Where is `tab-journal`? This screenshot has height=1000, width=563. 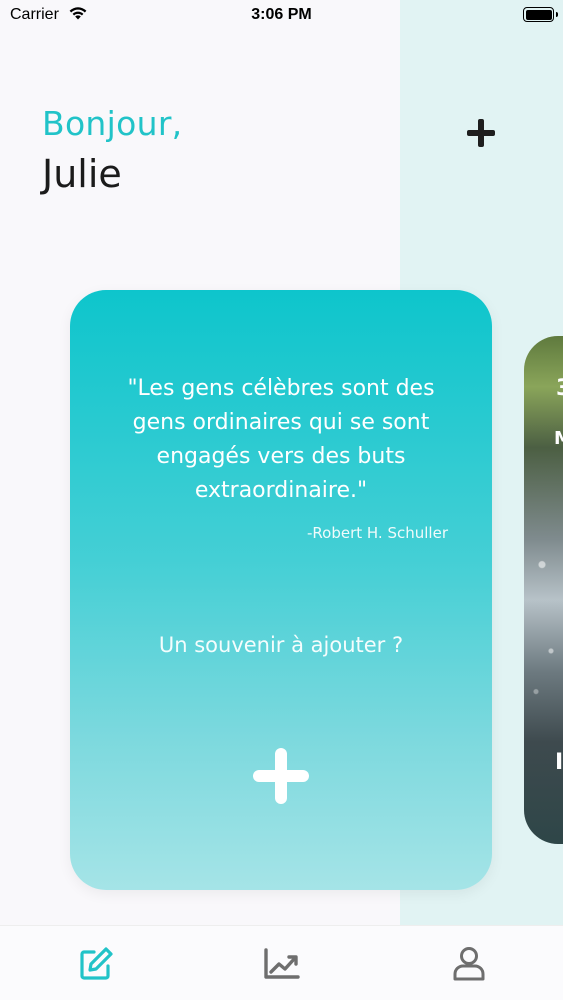 tab-journal is located at coordinates (96, 964).